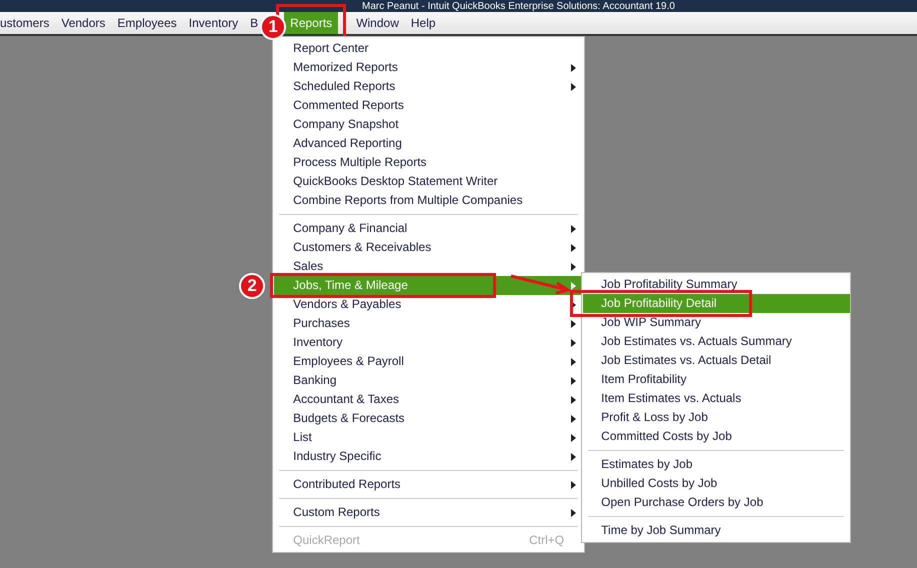  What do you see at coordinates (429, 181) in the screenshot?
I see `menu-item: QuickBooks Desktop Statement Writer` at bounding box center [429, 181].